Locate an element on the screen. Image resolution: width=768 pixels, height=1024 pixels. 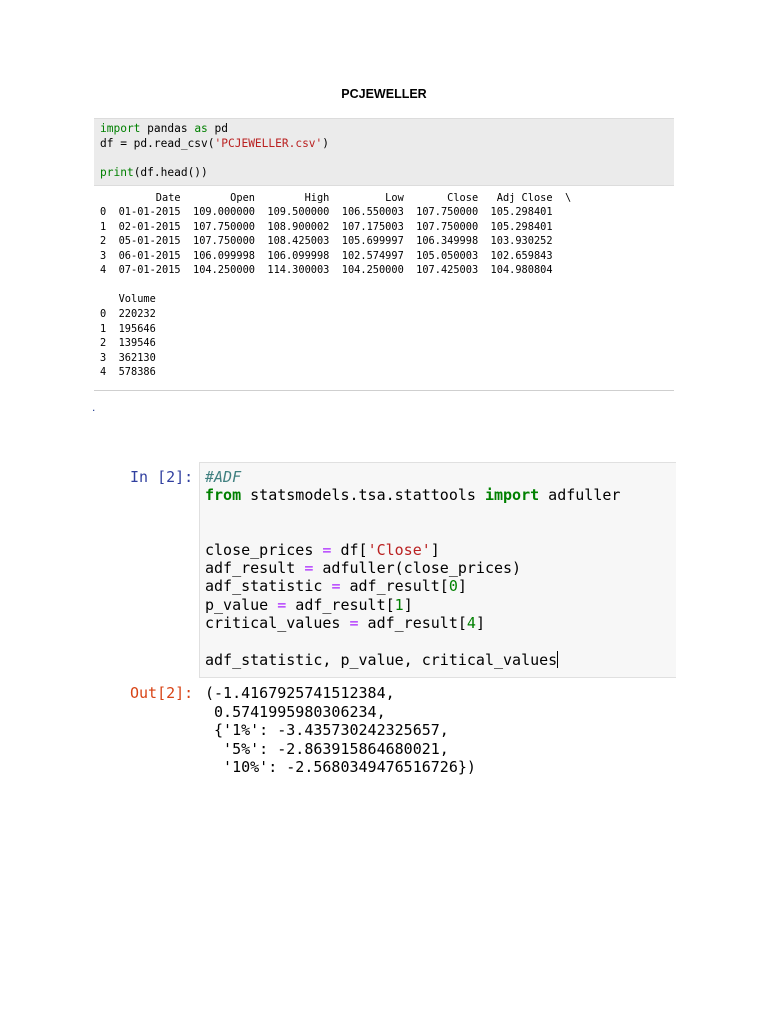
number-literal: 4 is located at coordinates (471, 623).